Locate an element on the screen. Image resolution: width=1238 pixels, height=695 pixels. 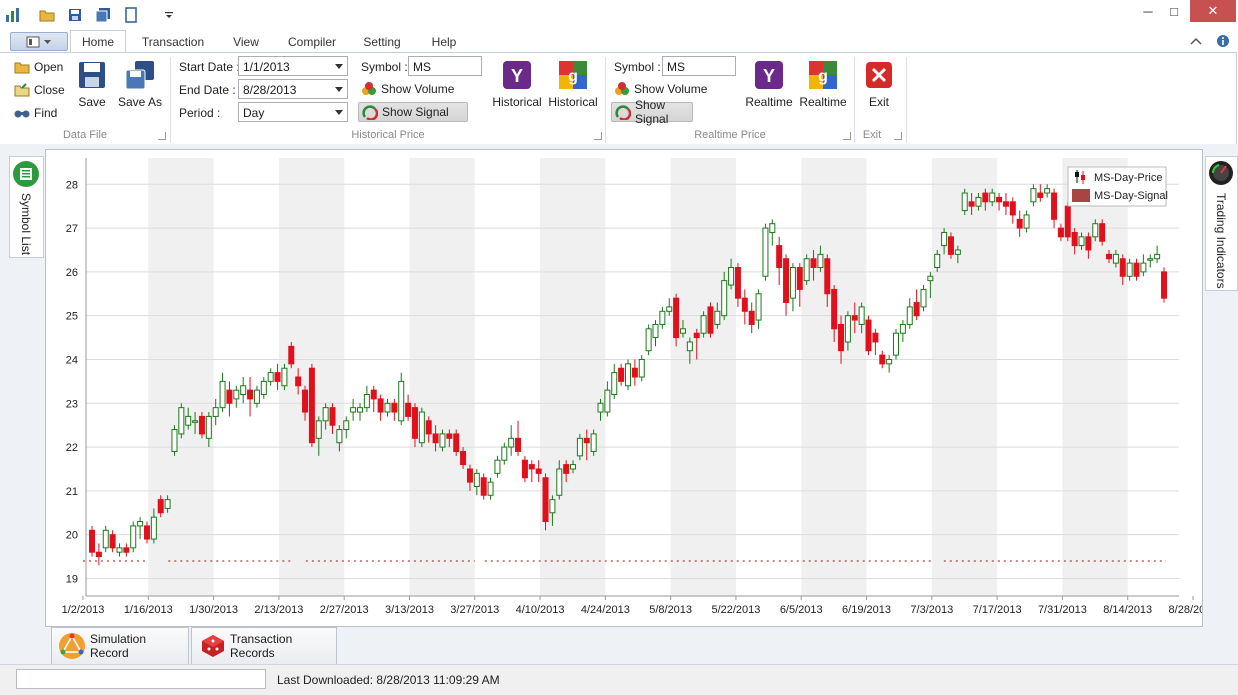
tab-simulation-record: Simulation Record is located at coordinates (120, 646).